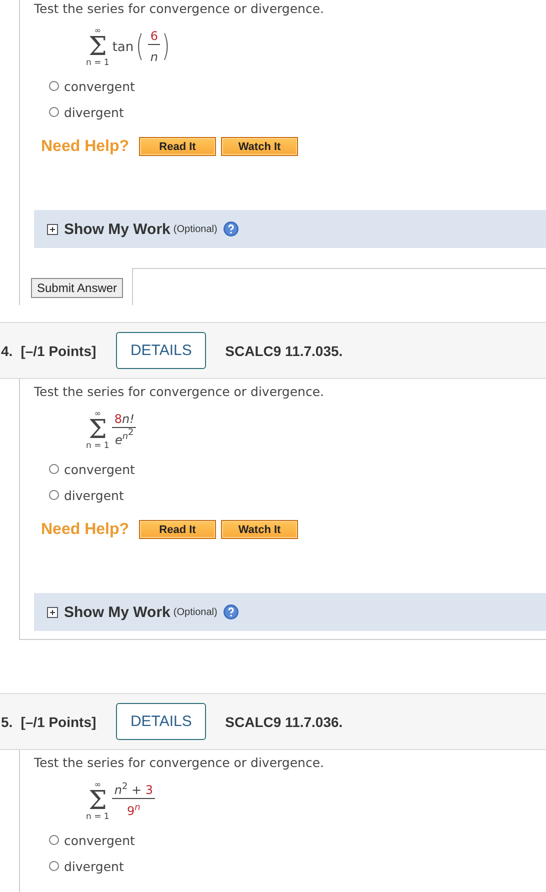 The height and width of the screenshot is (892, 546). What do you see at coordinates (7, 350) in the screenshot?
I see `question-number: 4.` at bounding box center [7, 350].